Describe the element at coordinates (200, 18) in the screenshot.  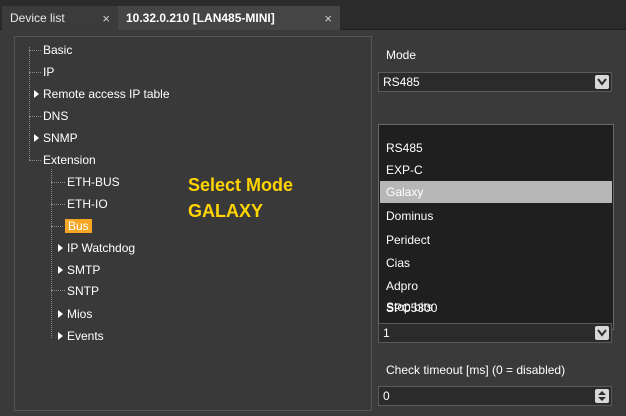
I see `tab-label: 10.32.0.210 [LAN485-MINI]` at that location.